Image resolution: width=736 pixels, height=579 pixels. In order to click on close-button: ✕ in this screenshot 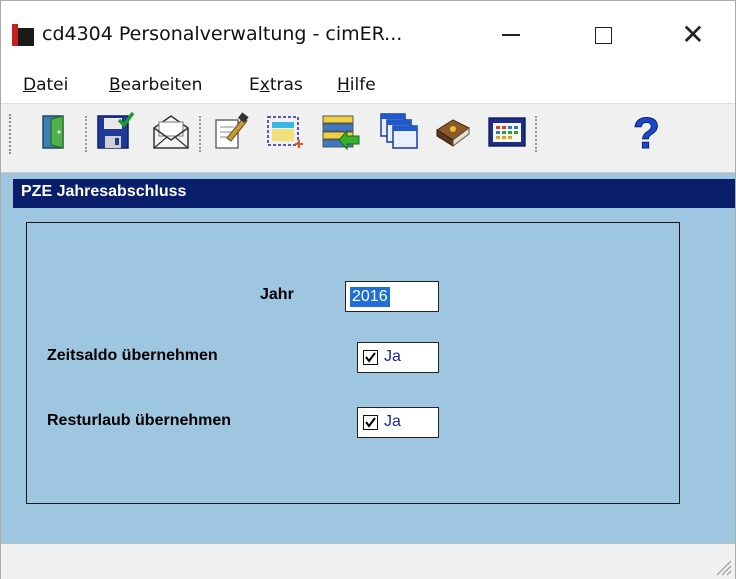, I will do `click(693, 35)`.